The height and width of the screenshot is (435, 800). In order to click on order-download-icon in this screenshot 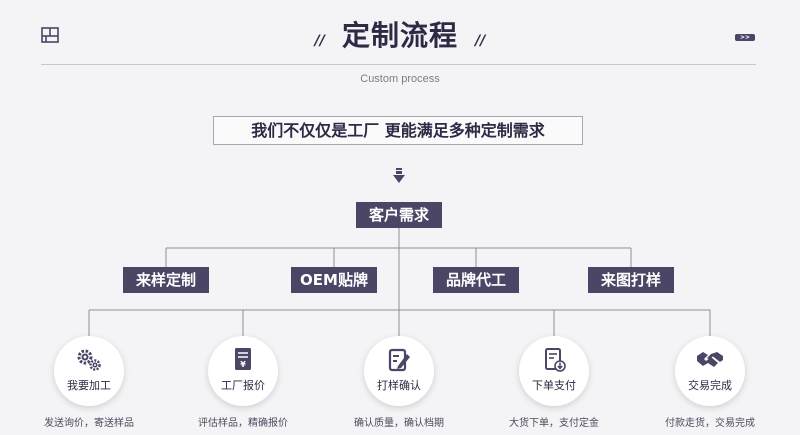, I will do `click(555, 360)`.